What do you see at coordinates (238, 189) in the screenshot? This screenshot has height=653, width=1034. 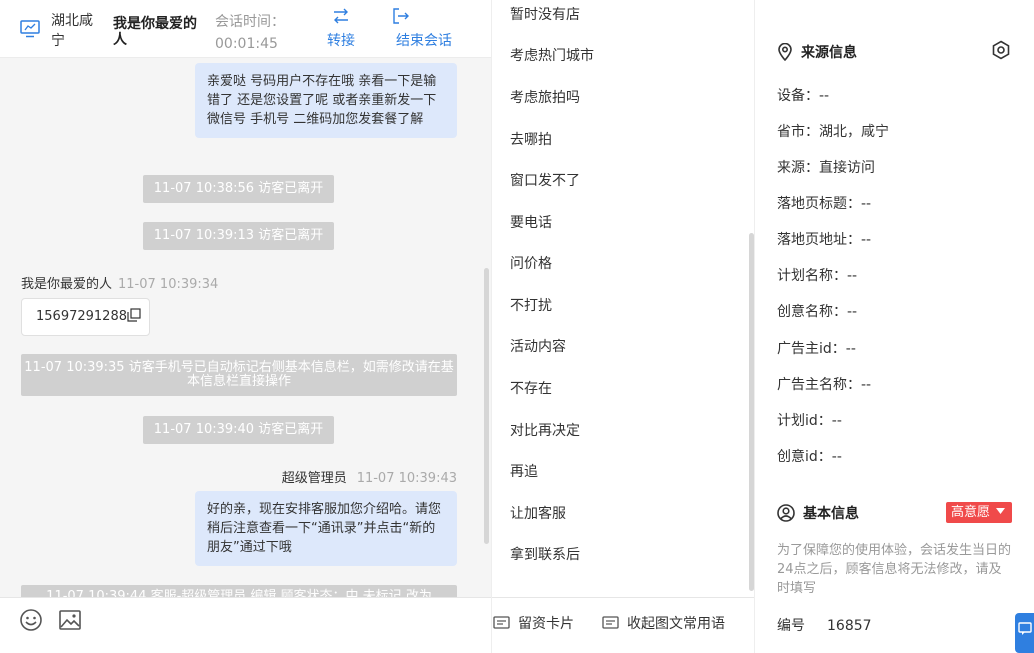 I see `system-message: 11-07 10:38:56 访客已离开` at bounding box center [238, 189].